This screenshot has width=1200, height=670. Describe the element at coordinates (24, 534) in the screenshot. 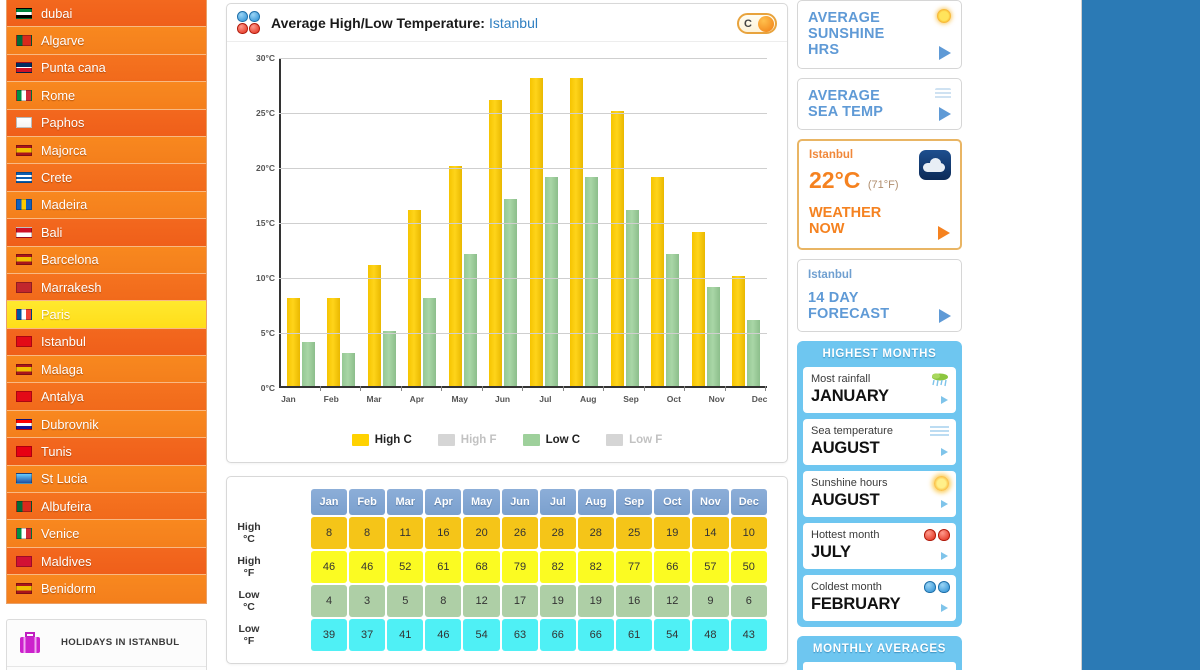

I see `flag-icon-it` at that location.